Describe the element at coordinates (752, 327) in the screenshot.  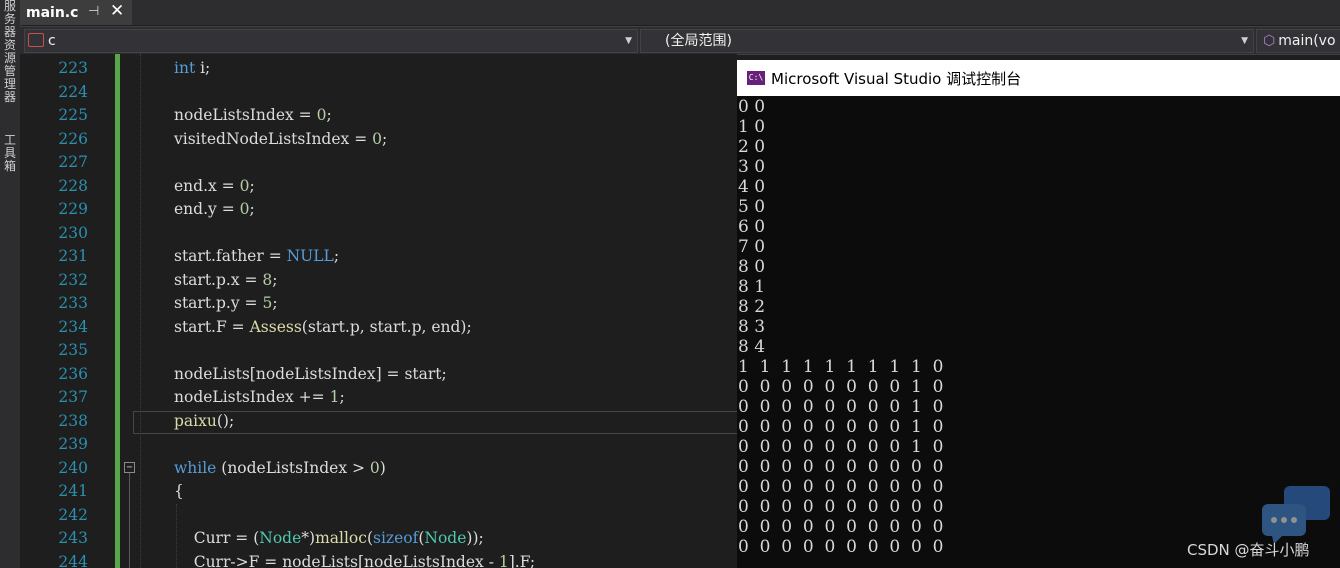
I see `console-line: 8 3` at that location.